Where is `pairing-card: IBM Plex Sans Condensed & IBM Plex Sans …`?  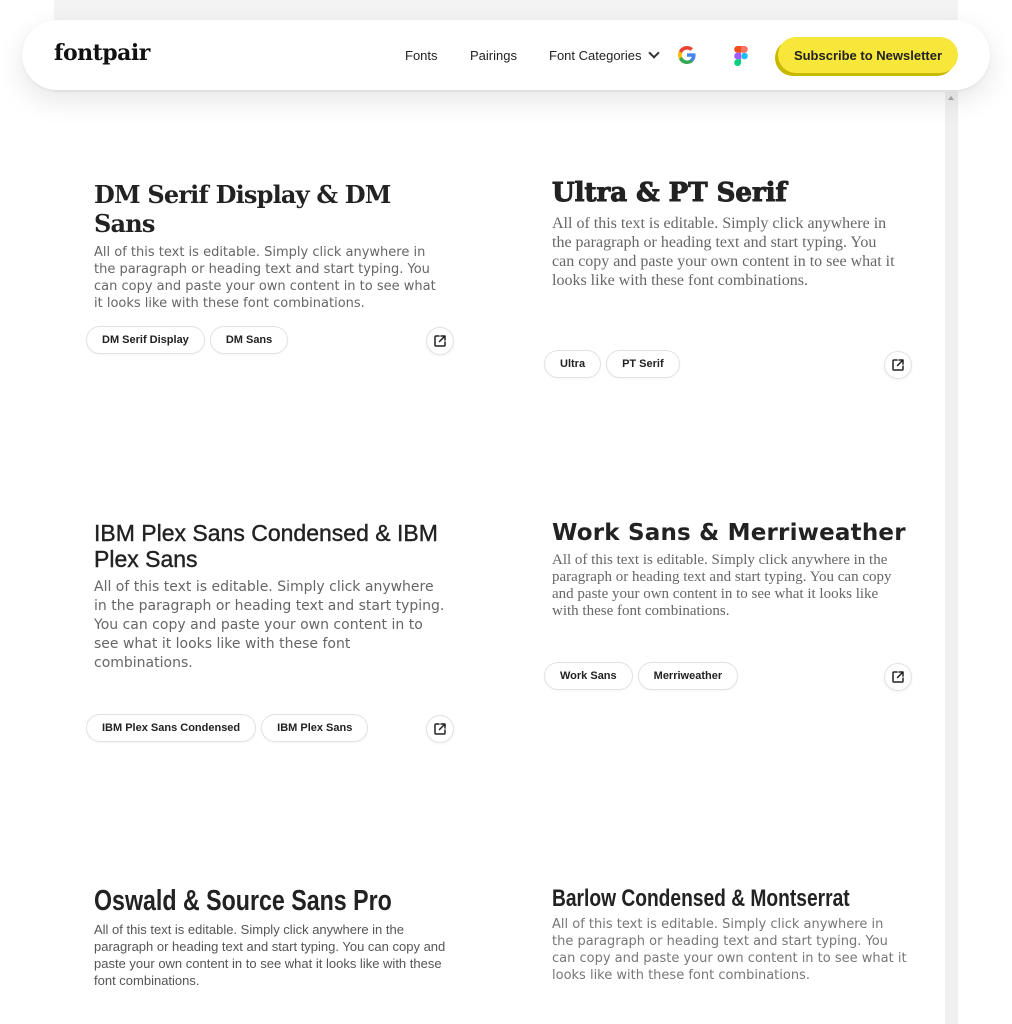 pairing-card: IBM Plex Sans Condensed & IBM Plex Sans … is located at coordinates (270, 635).